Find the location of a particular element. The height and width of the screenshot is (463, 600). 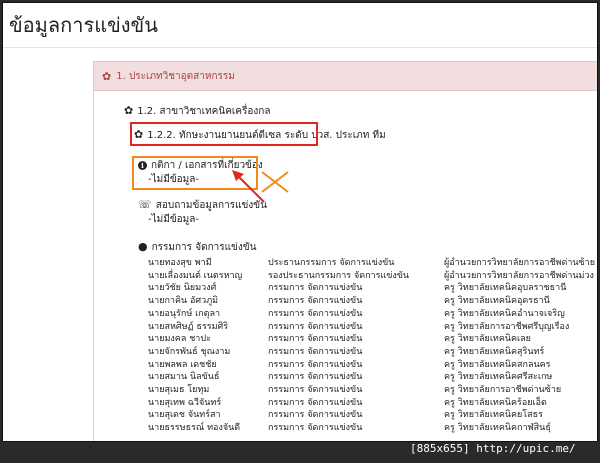

committee-label: กรรมการ จัดการแข่งขัน is located at coordinates (204, 247).